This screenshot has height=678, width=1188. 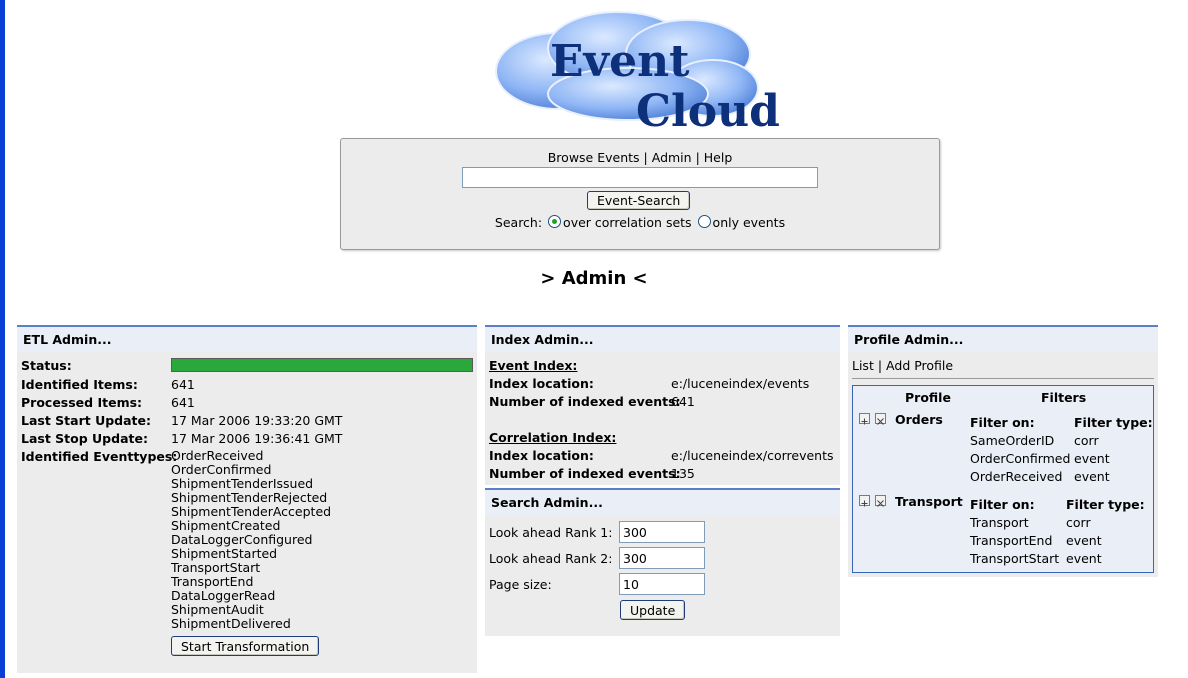 What do you see at coordinates (224, 553) in the screenshot?
I see `eventtype-item: ShipmentStarted` at bounding box center [224, 553].